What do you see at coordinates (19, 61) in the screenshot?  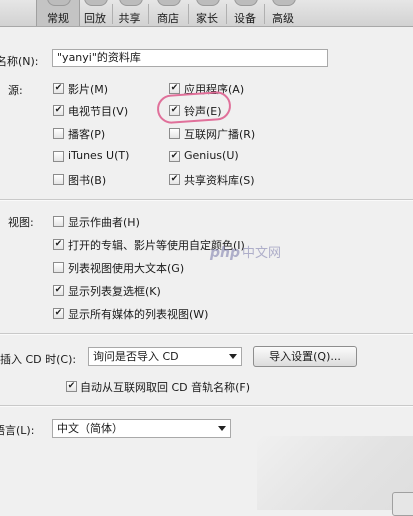 I see `library-name-label: 名称(N):` at bounding box center [19, 61].